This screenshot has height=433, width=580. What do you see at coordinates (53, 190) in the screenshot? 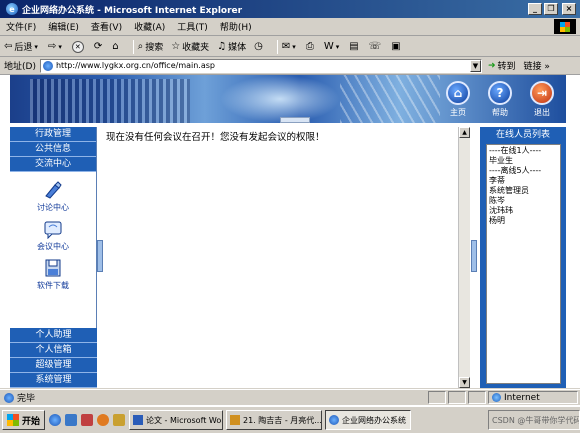
I see `discussion-icon` at bounding box center [53, 190].